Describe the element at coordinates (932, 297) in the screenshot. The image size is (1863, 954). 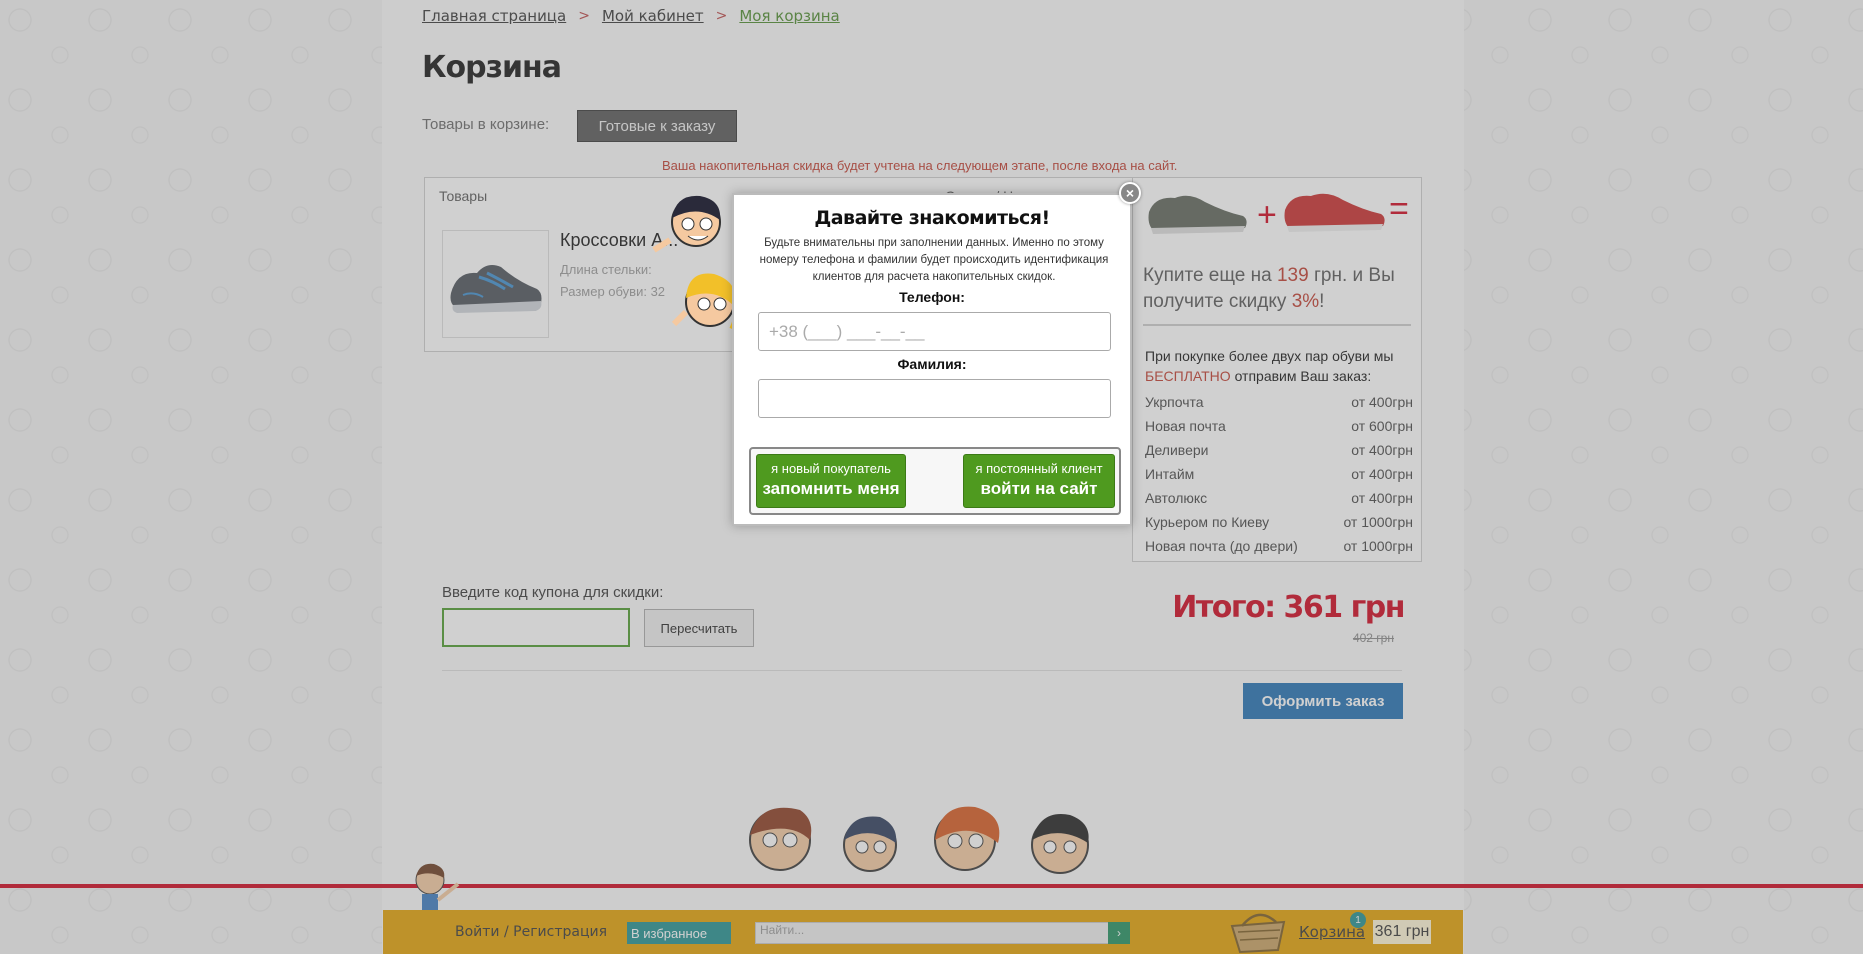
I see `phone-label: Телефон:` at that location.